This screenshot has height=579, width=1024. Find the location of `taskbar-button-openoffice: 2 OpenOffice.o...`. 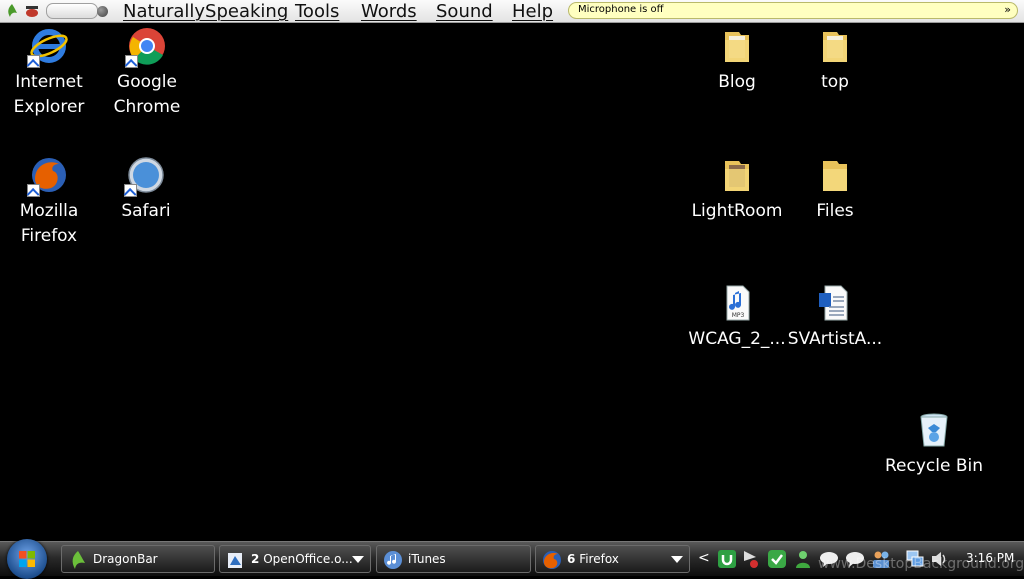

taskbar-button-openoffice: 2 OpenOffice.o... is located at coordinates (295, 559).